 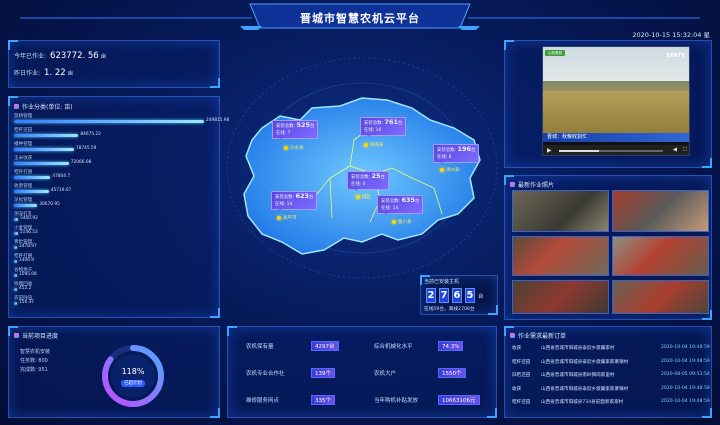 What do you see at coordinates (290, 218) in the screenshot?
I see `place-name: 高平市` at bounding box center [290, 218].